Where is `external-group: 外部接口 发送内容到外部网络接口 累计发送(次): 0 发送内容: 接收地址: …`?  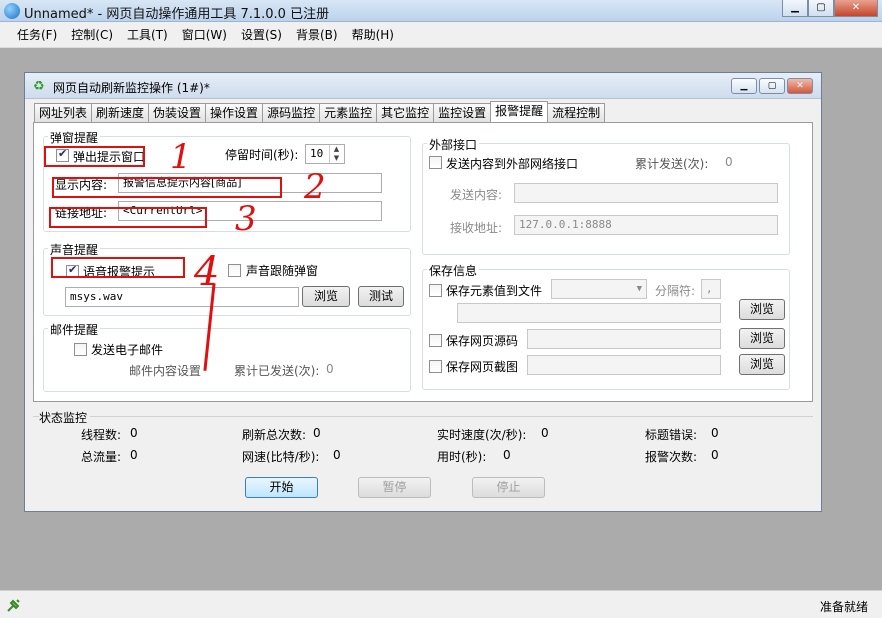
external-group: 外部接口 发送内容到外部网络接口 累计发送(次): 0 发送内容: 接收地址: … is located at coordinates (606, 195).